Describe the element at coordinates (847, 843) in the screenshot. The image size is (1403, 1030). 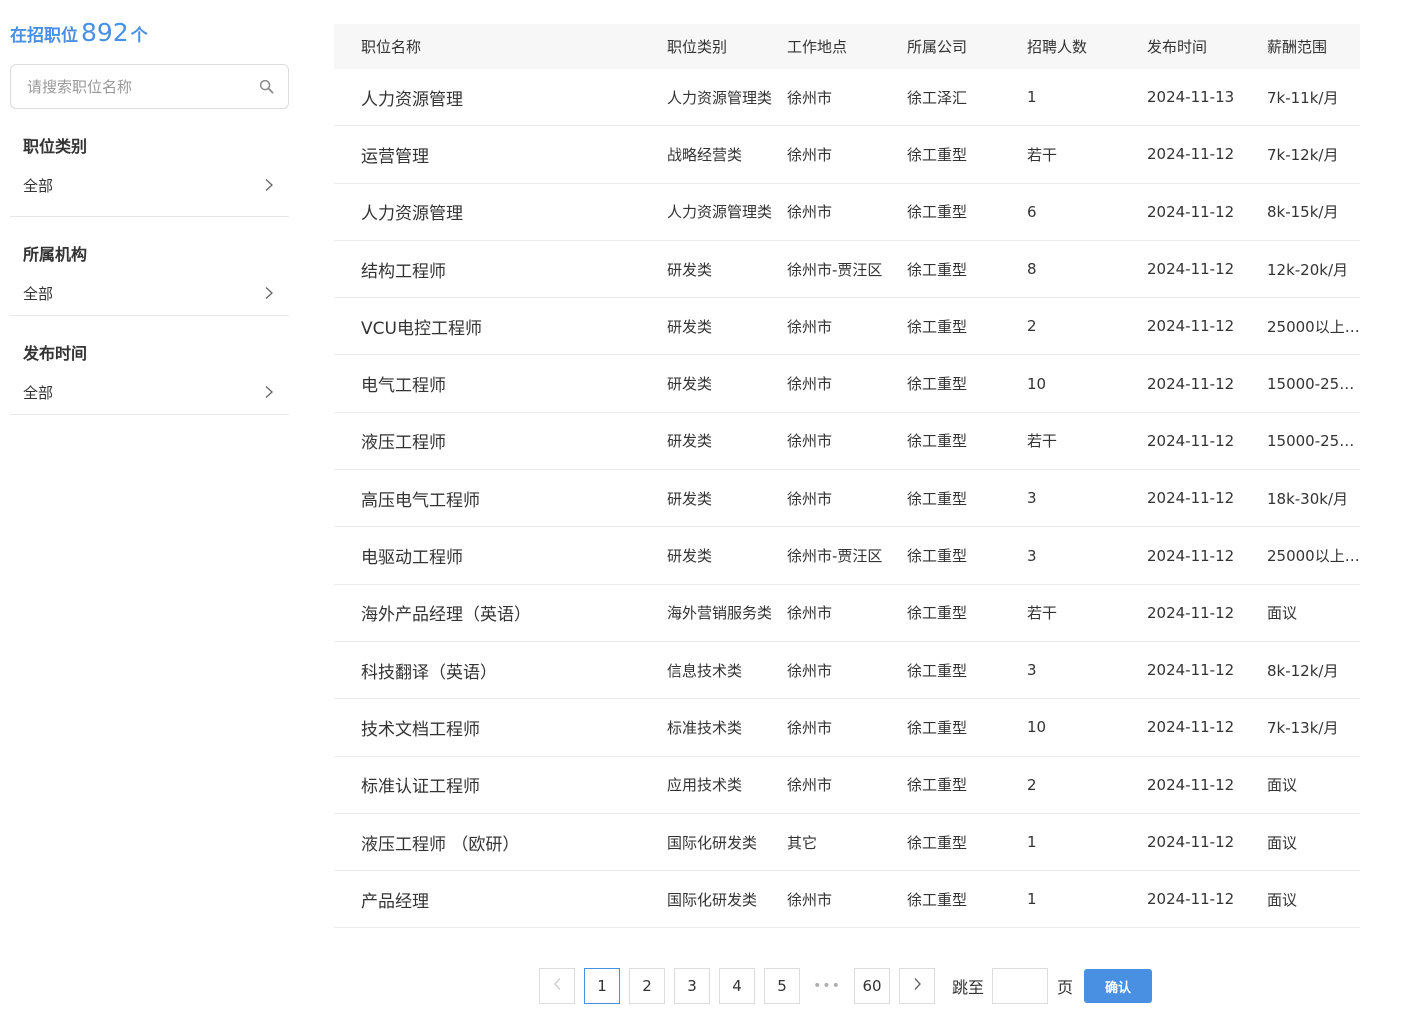
I see `table-row: 液压工程师 （欧研） 国际化研发类 其它 徐工重型 1 2024-11-12 面议` at that location.